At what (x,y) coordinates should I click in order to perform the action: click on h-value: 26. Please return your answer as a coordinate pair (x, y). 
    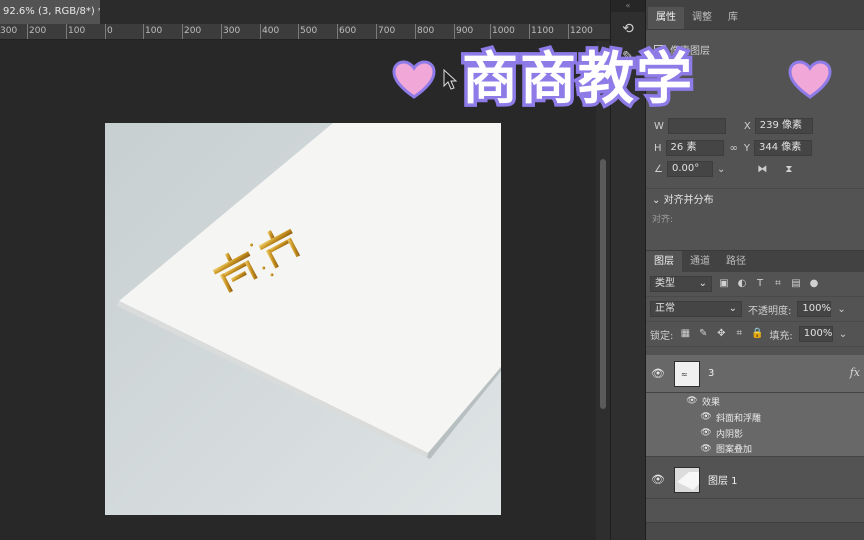
    Looking at the image, I should click on (677, 147).